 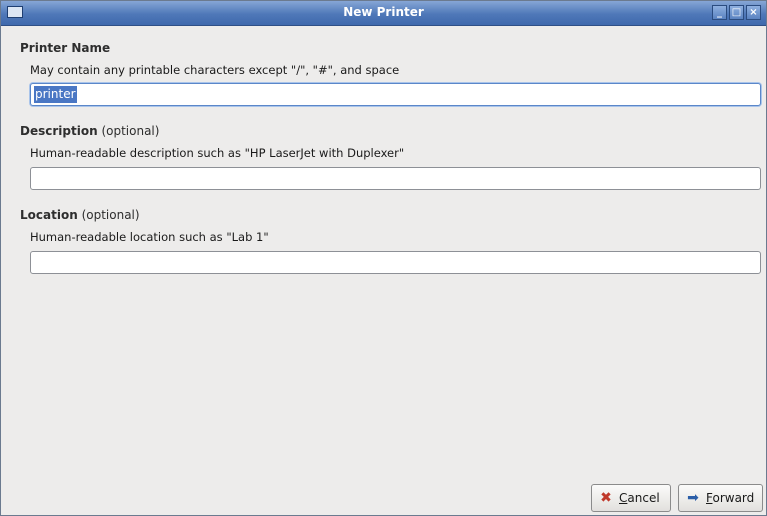 What do you see at coordinates (719, 12) in the screenshot?
I see `minimize-button: _` at bounding box center [719, 12].